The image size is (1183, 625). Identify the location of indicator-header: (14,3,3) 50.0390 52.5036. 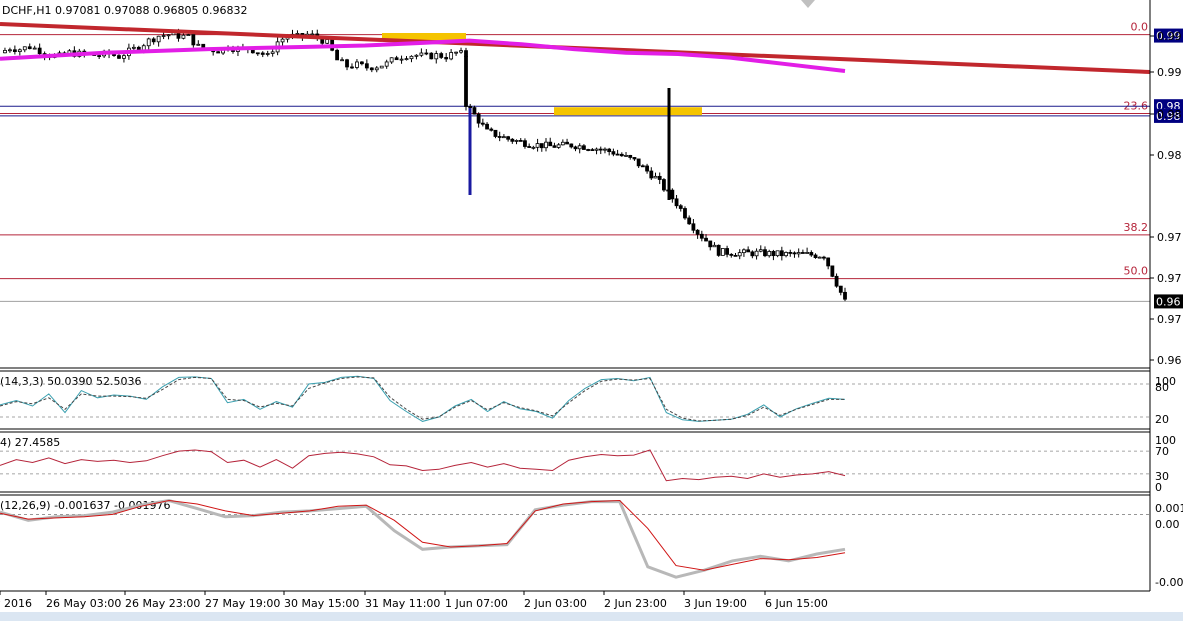
(71, 381).